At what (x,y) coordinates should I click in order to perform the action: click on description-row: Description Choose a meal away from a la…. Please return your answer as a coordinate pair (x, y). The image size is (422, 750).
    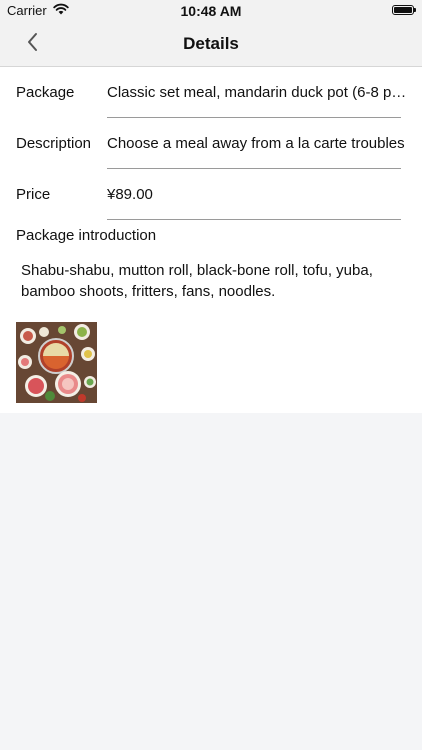
    Looking at the image, I should click on (211, 143).